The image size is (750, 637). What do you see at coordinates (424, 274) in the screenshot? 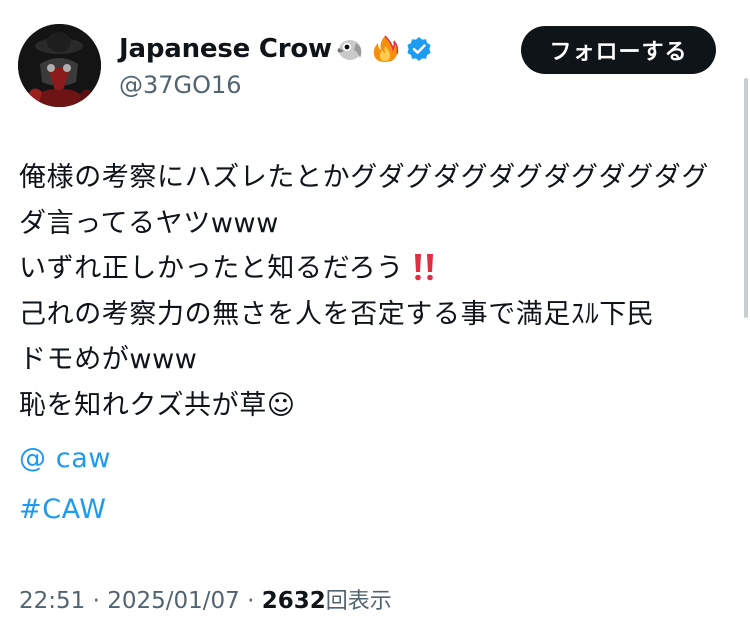
I see `double-exclamation-icon` at bounding box center [424, 274].